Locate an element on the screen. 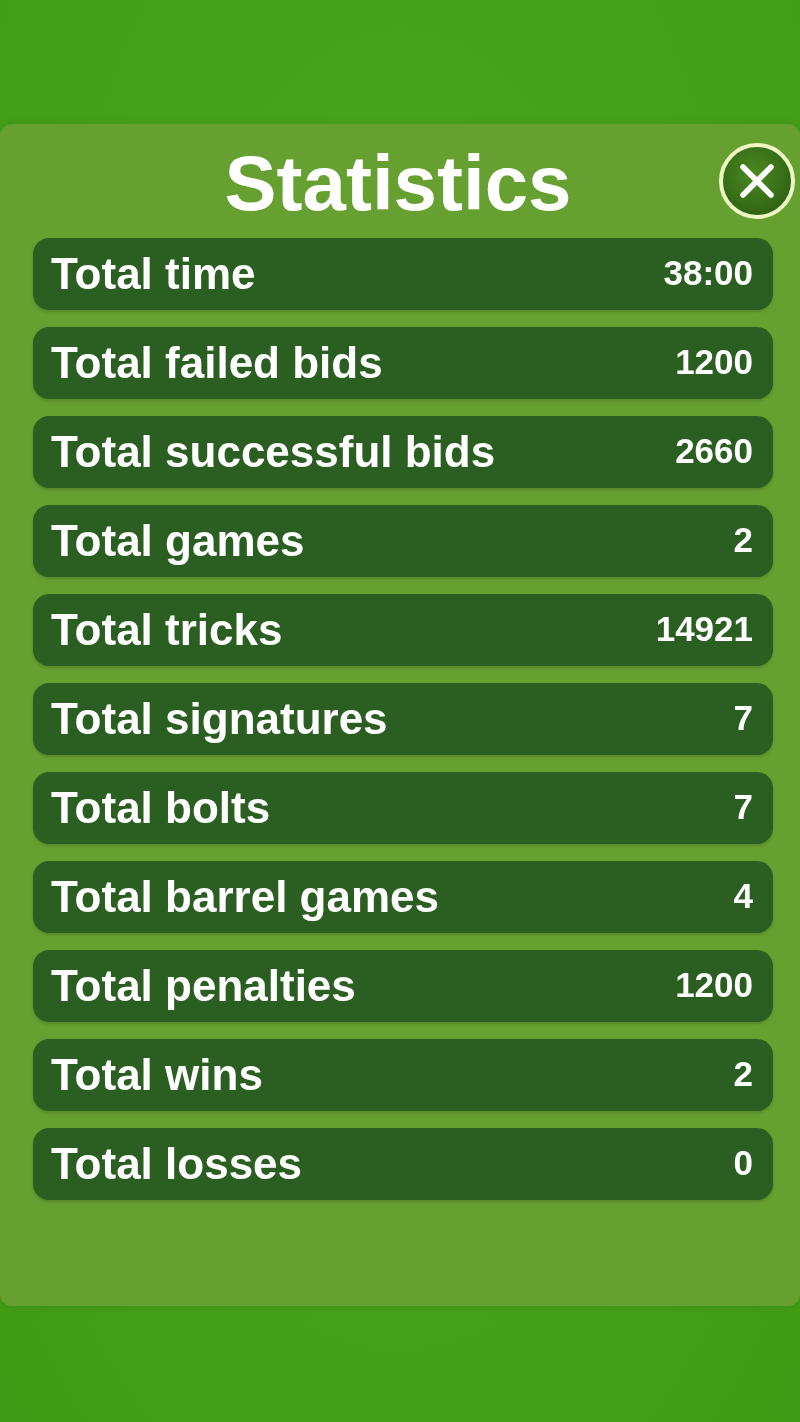 This screenshot has width=800, height=1422. stat-value: 0 is located at coordinates (743, 1162).